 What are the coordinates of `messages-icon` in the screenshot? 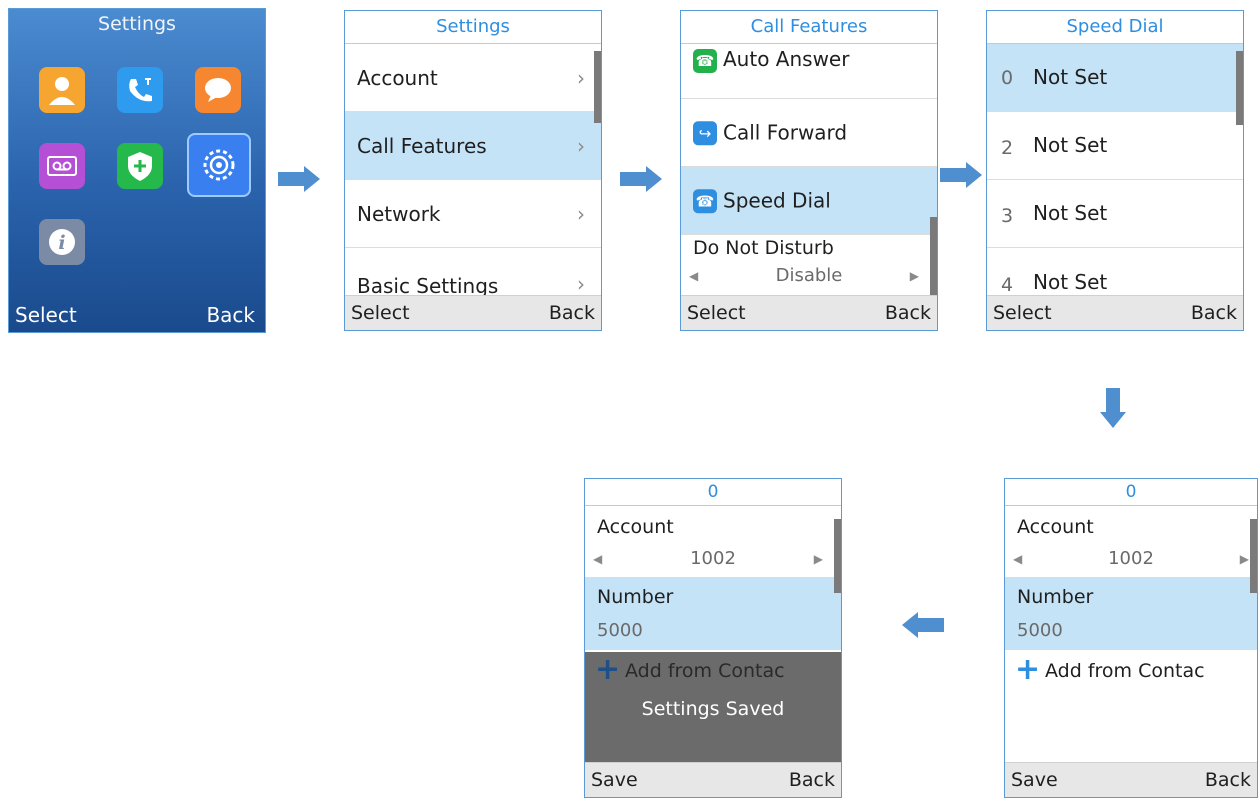 It's located at (218, 90).